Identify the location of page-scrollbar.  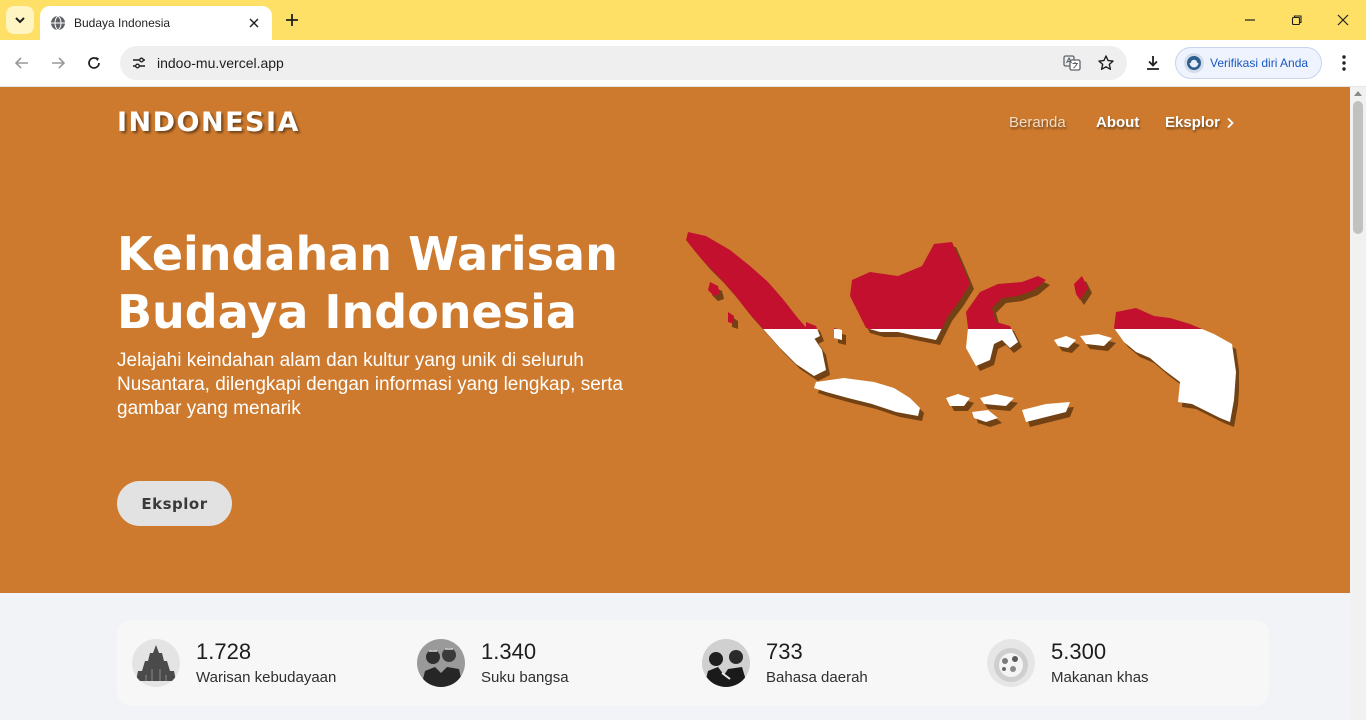
(1358, 403).